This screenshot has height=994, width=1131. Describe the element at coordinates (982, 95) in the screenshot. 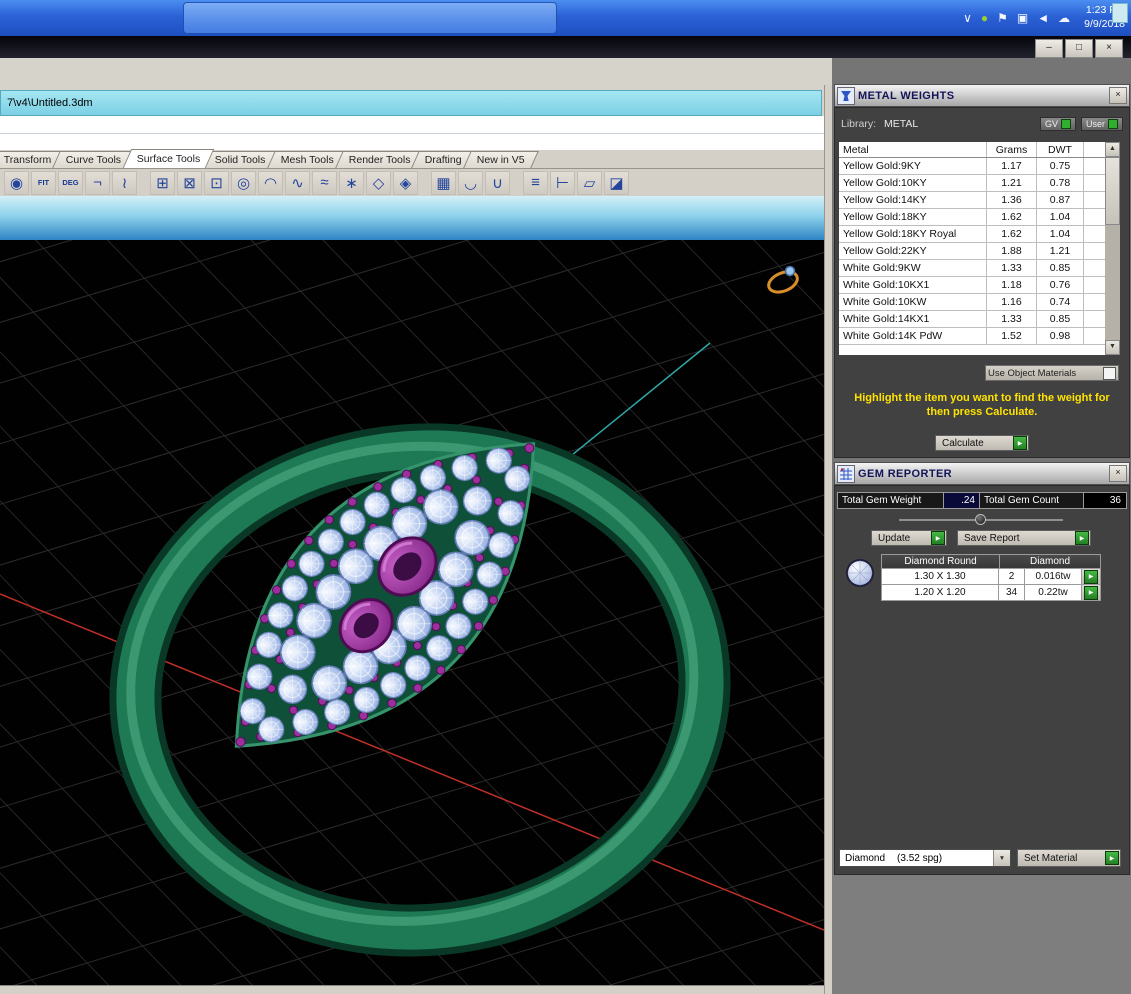

I see `metal-weights-header: METAL WEIGHTS ×` at that location.